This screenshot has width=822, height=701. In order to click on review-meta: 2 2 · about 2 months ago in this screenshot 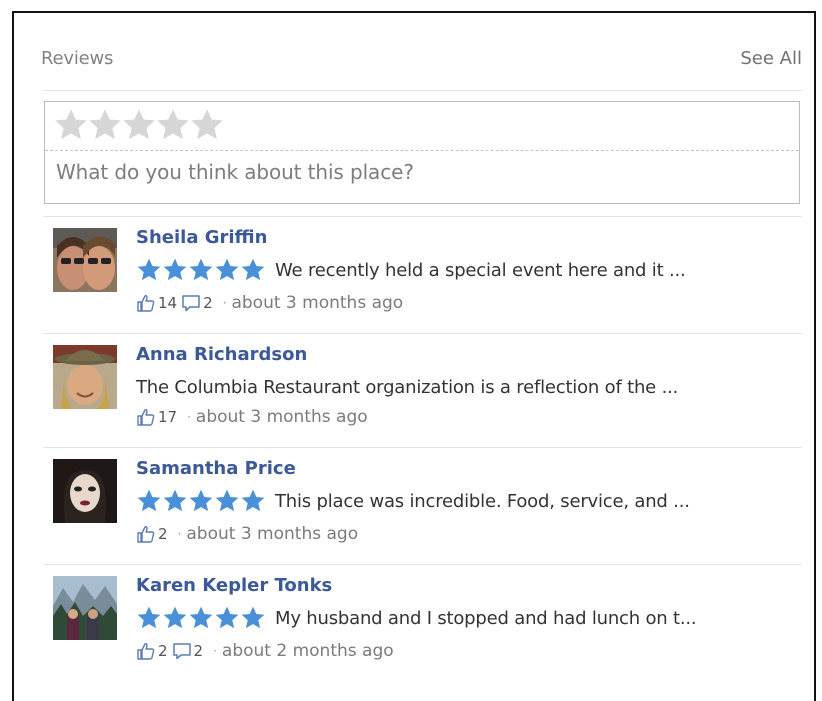, I will do `click(265, 651)`.